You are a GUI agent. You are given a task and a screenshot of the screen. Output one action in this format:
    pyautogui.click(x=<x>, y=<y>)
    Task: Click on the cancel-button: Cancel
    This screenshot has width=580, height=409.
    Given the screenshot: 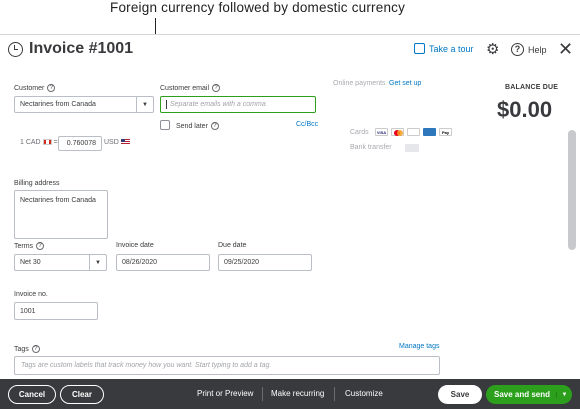 What is the action you would take?
    pyautogui.click(x=32, y=394)
    